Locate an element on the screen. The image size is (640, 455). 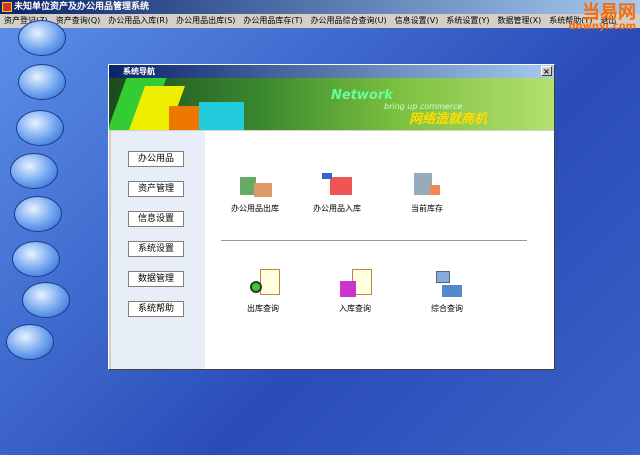
nav-data-management-button: 数据管理 is located at coordinates (156, 279).